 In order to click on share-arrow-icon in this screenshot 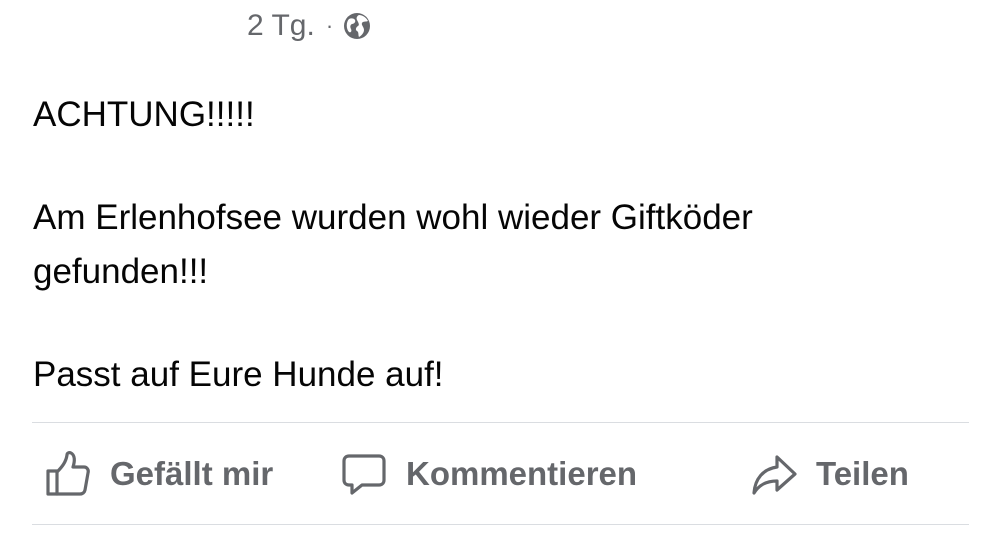, I will do `click(774, 474)`.